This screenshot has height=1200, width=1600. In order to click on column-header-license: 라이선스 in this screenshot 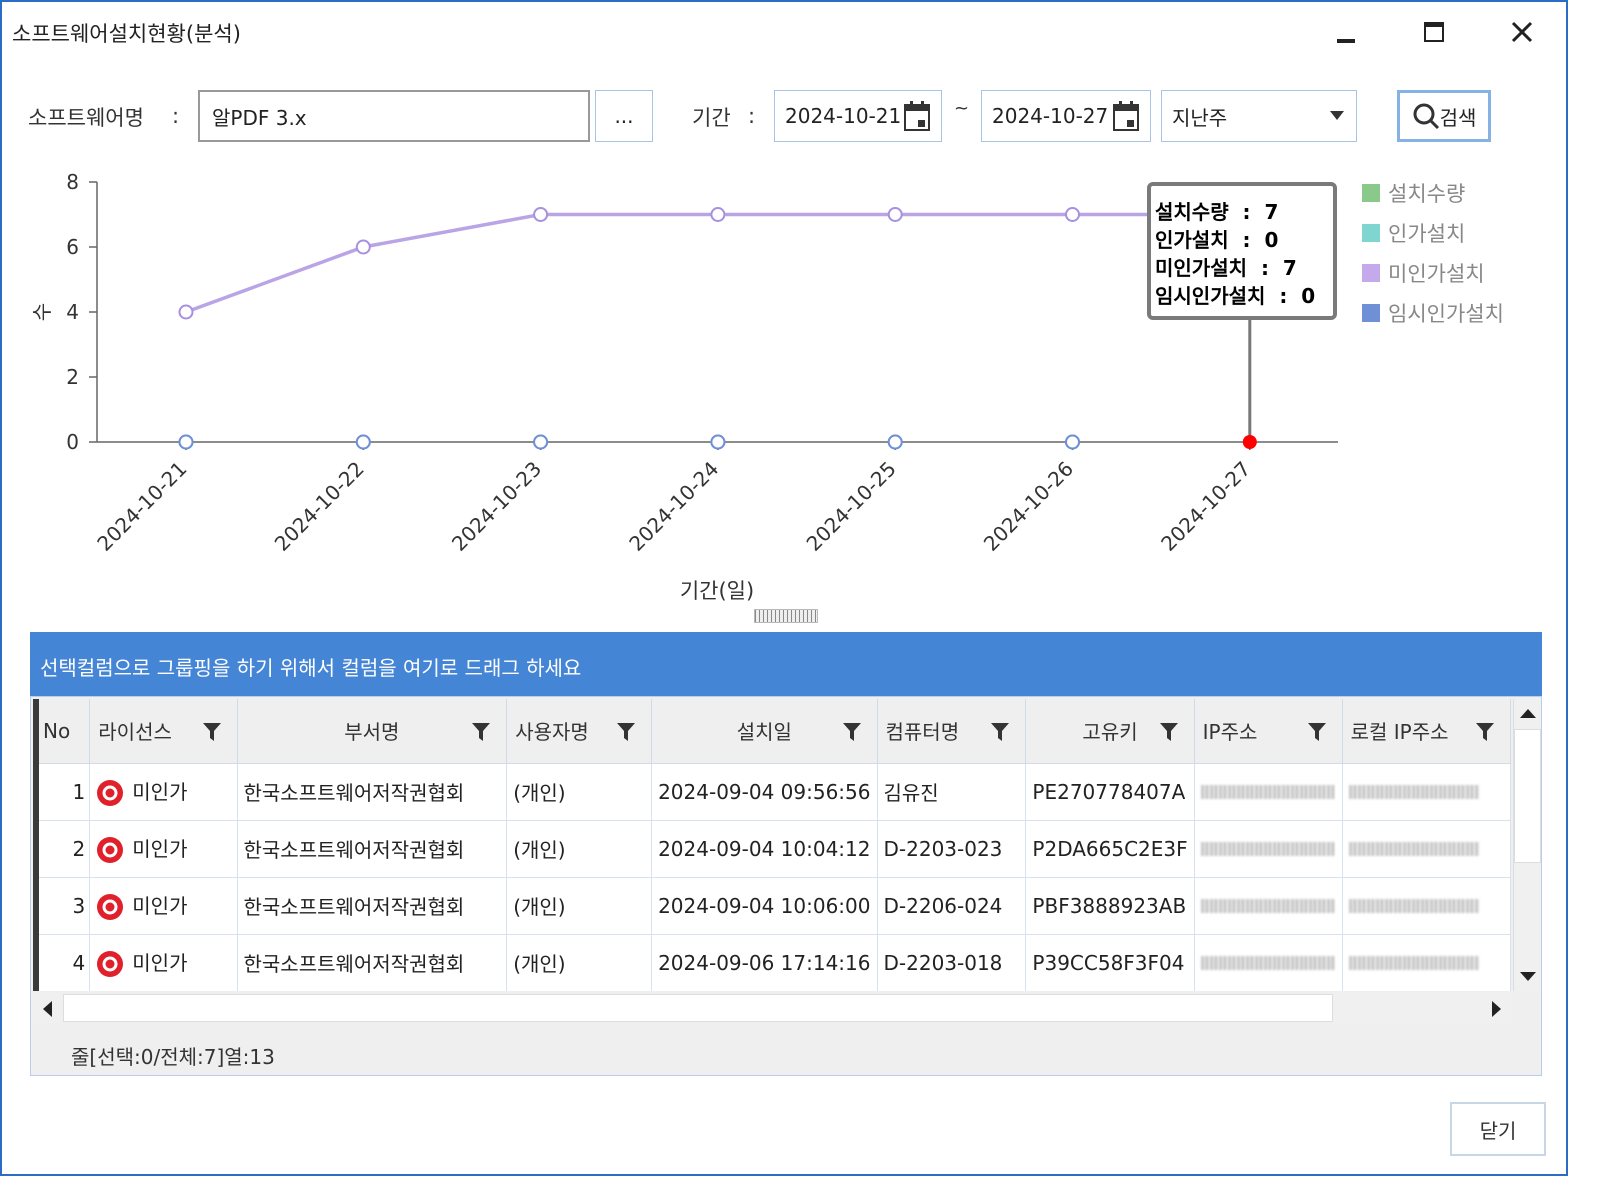, I will do `click(163, 731)`.